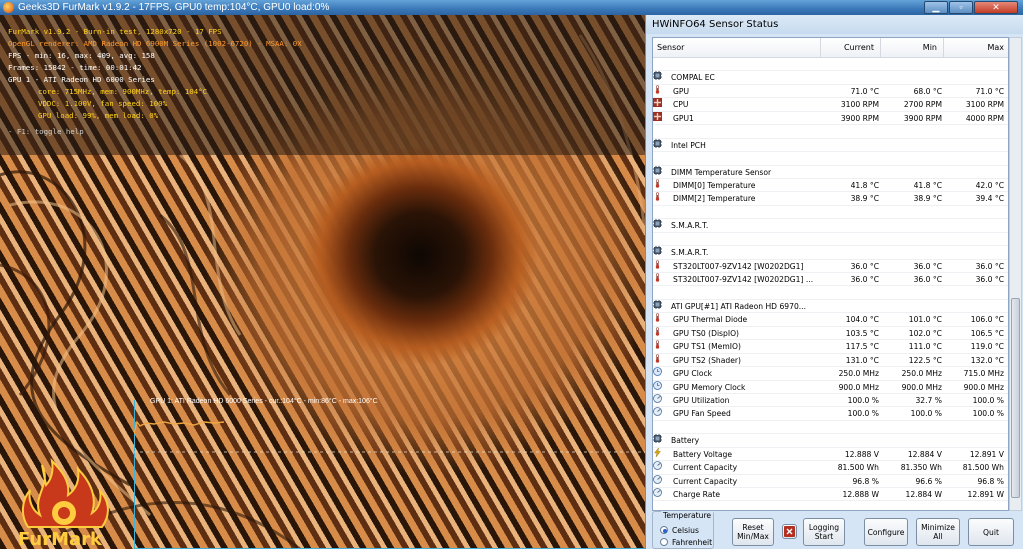 The height and width of the screenshot is (549, 1023). I want to click on sensor-group-row: COMPAL EC, so click(830, 78).